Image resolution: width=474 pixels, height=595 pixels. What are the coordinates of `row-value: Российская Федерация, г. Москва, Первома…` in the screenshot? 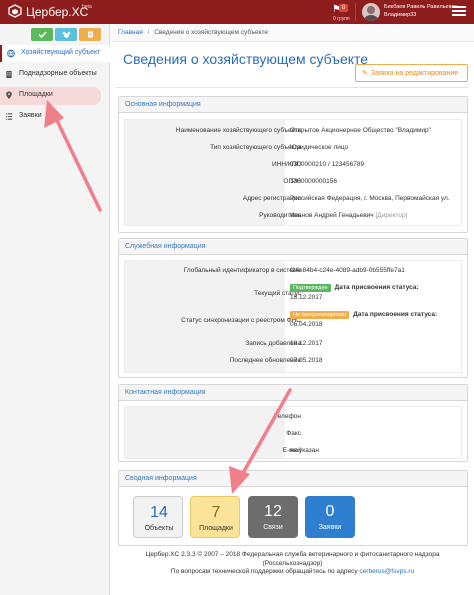 It's located at (370, 198).